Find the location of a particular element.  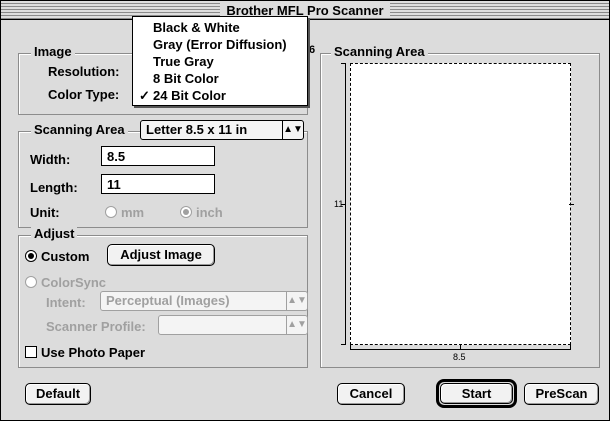

menu-item-black-white: Black & White is located at coordinates (189, 27).